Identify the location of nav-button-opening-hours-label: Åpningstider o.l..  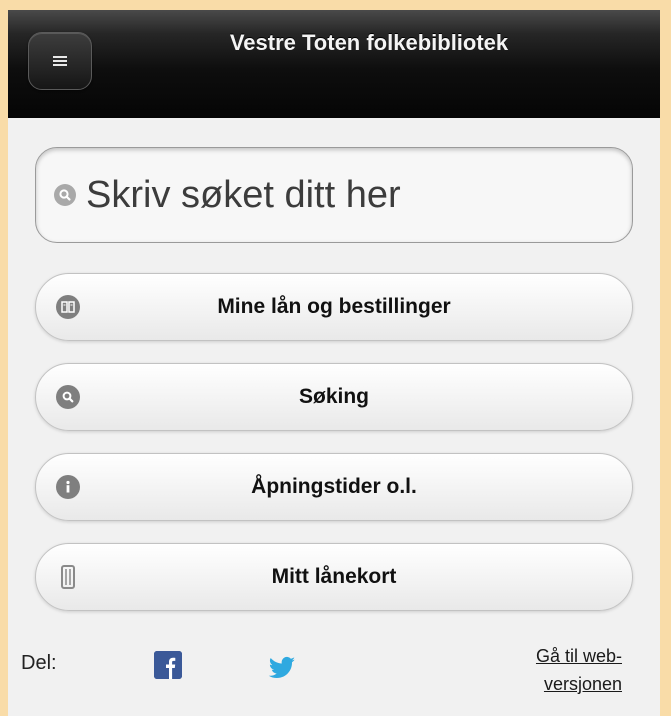
(334, 486).